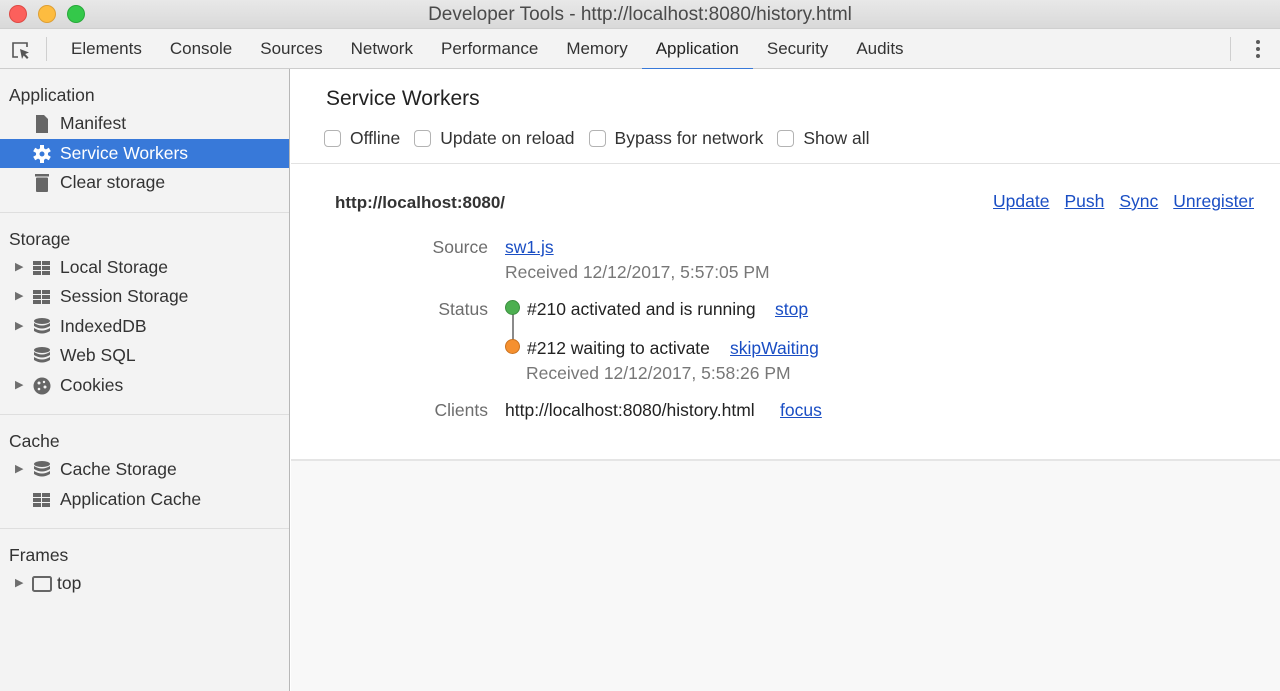 The width and height of the screenshot is (1280, 691). I want to click on panel-title: Service Workers, so click(403, 98).